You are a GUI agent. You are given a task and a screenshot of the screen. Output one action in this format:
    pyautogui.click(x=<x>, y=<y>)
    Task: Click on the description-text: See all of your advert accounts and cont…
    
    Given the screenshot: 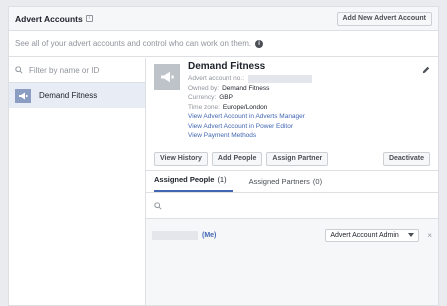 What is the action you would take?
    pyautogui.click(x=133, y=43)
    